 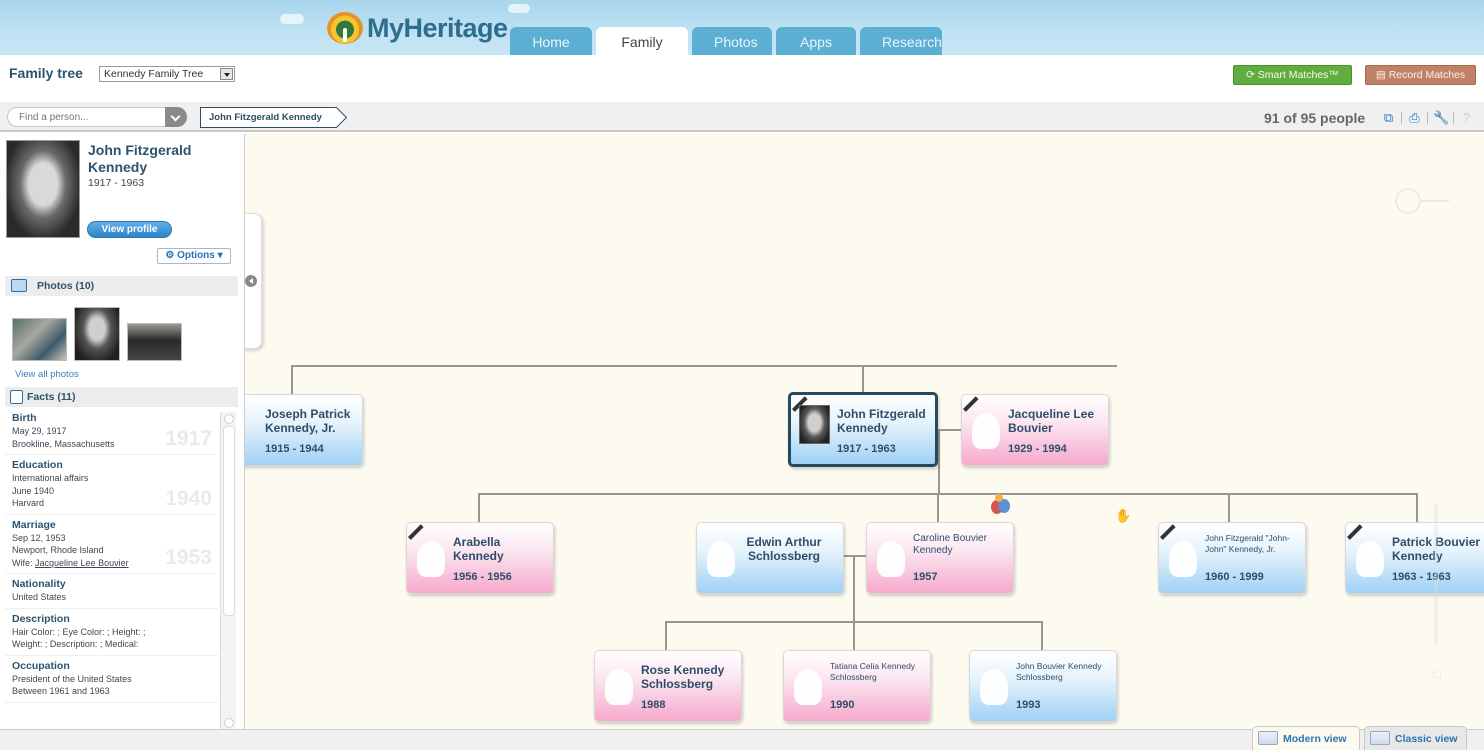 I want to click on view-all-photos-link: View all photos, so click(x=47, y=374).